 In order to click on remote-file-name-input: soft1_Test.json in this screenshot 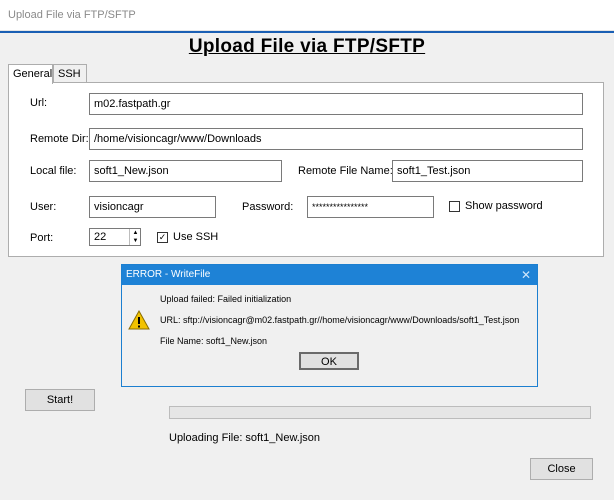, I will do `click(487, 171)`.